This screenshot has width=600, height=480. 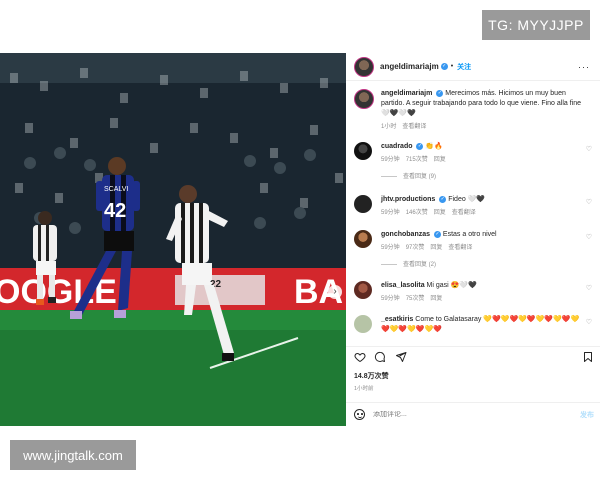 I want to click on jersey-number-42: 42, so click(x=115, y=211).